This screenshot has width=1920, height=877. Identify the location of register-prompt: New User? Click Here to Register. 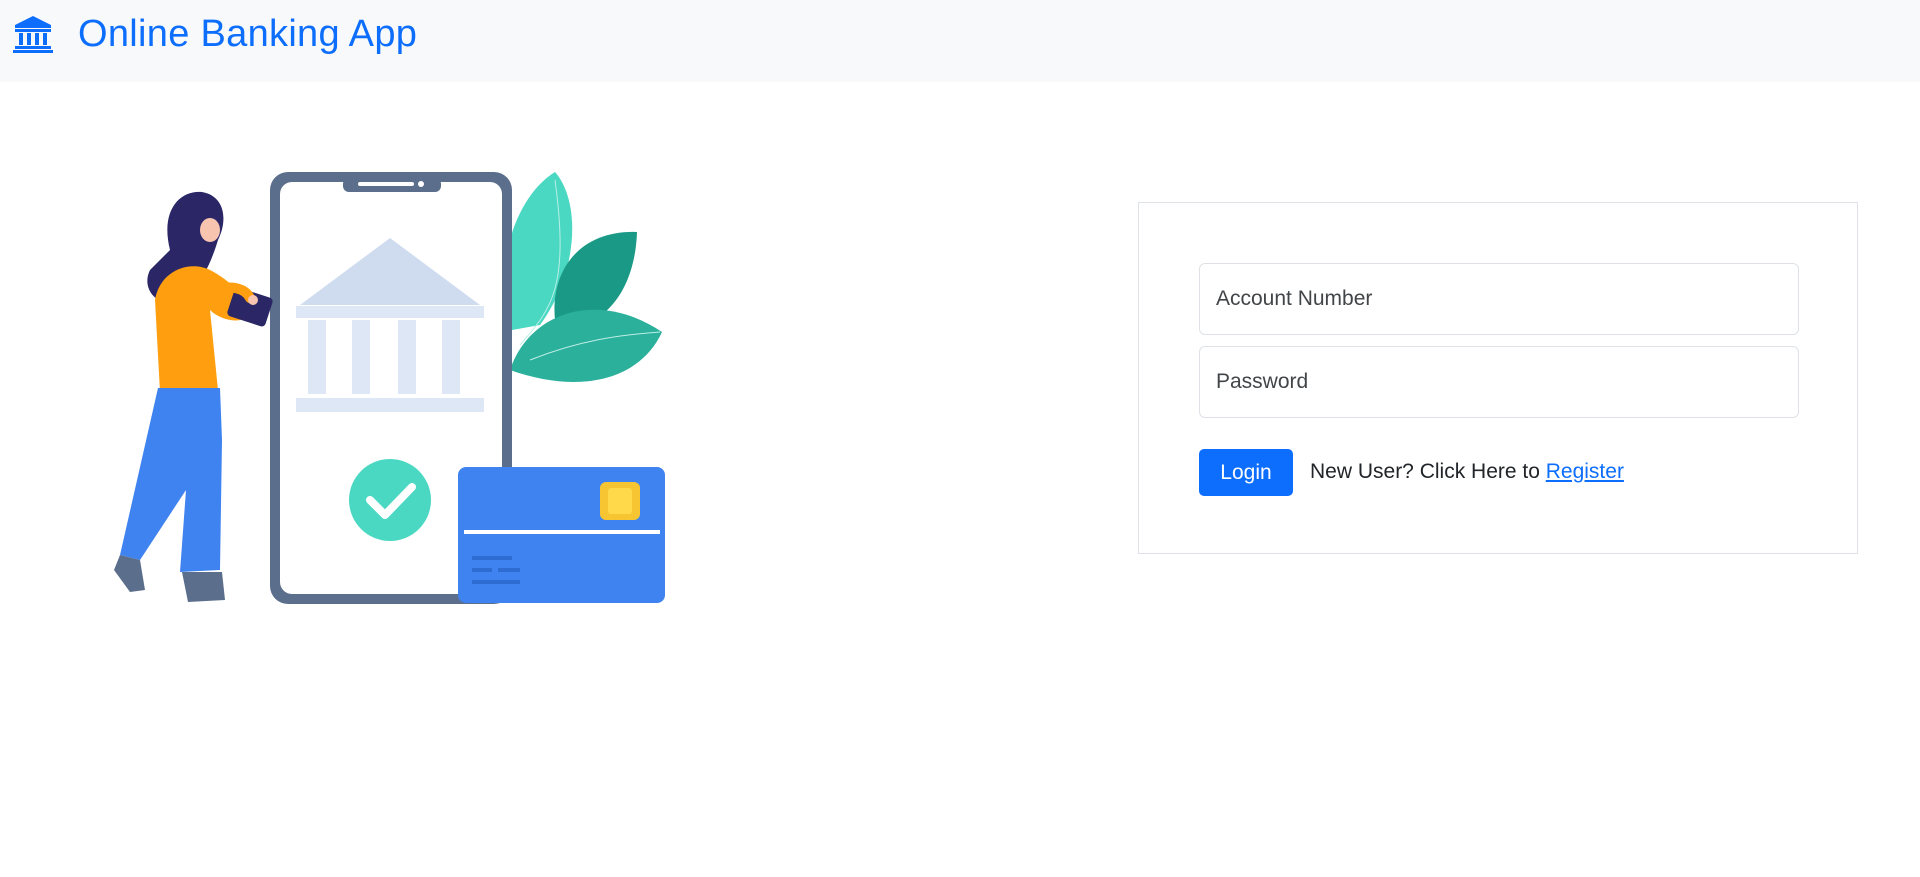
(1467, 472).